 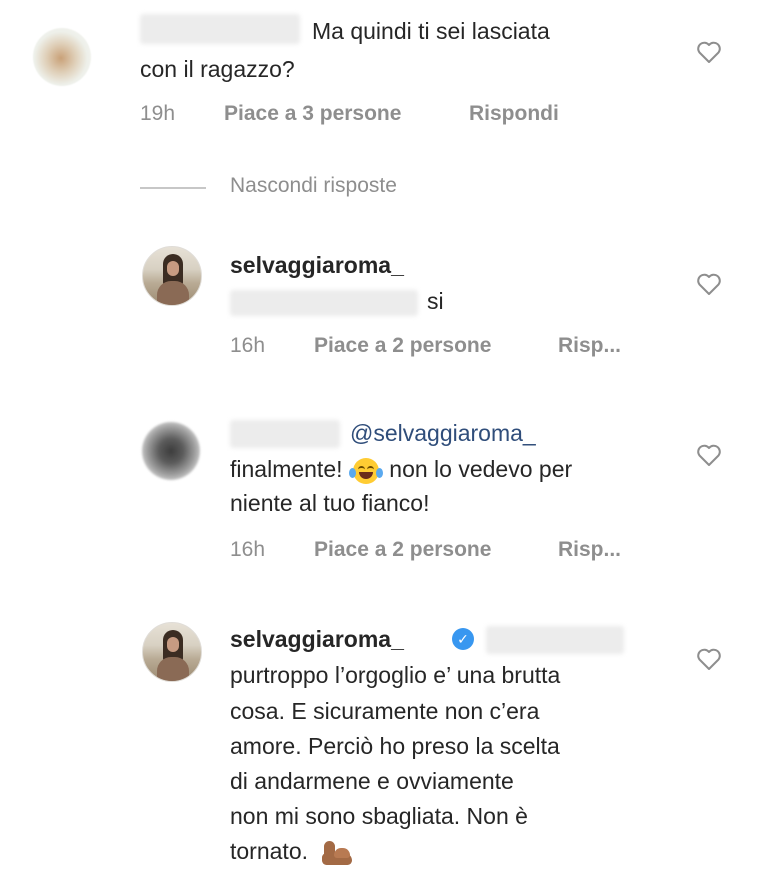 What do you see at coordinates (313, 186) in the screenshot?
I see `hide-replies-button: Nascondi risposte` at bounding box center [313, 186].